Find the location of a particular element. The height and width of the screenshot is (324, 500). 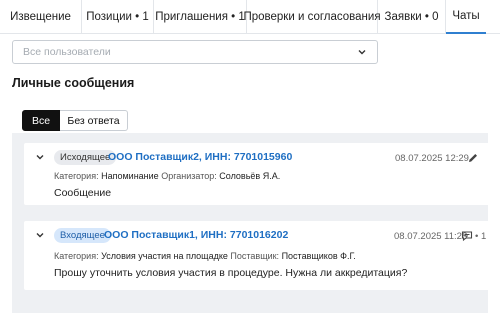

tab-chats: Чаты is located at coordinates (466, 17).